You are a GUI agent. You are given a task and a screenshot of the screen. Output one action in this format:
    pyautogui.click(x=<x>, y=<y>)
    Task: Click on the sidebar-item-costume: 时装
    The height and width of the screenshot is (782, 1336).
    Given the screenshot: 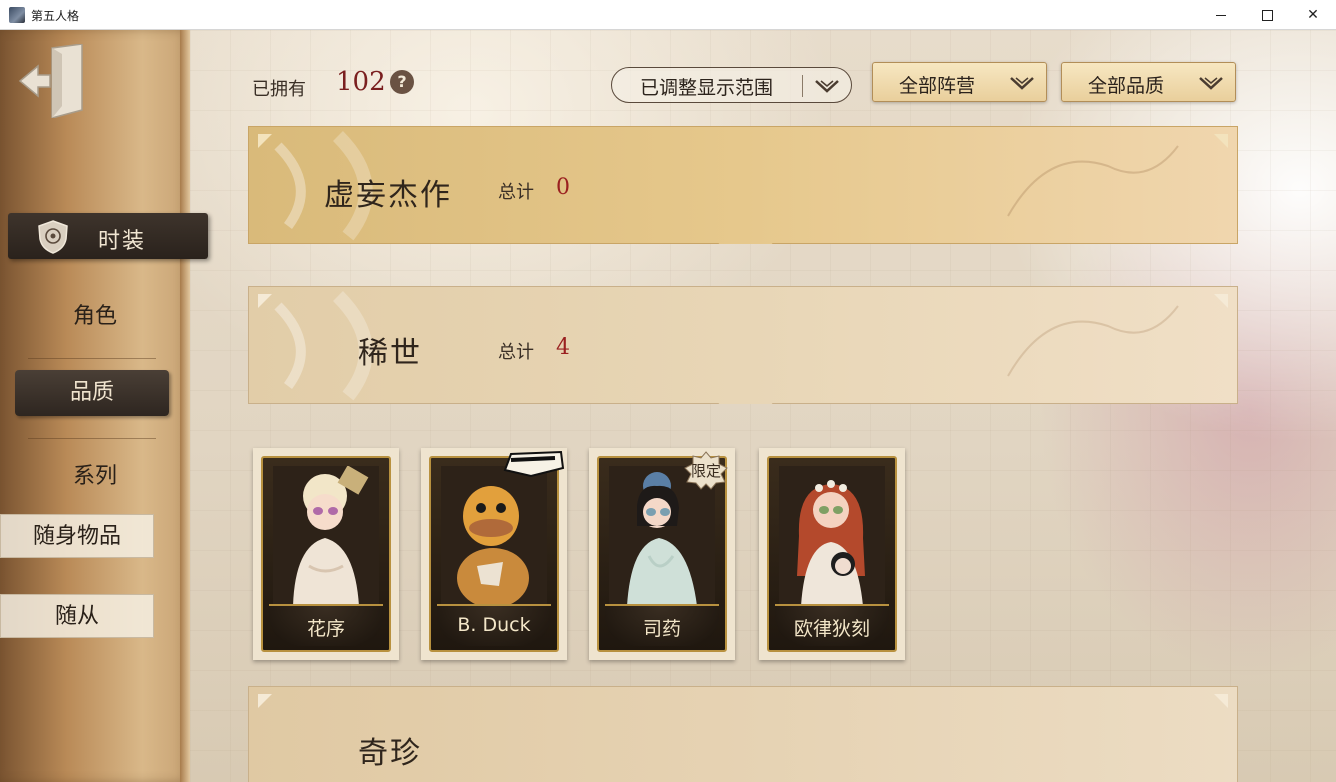 What is the action you would take?
    pyautogui.click(x=108, y=236)
    